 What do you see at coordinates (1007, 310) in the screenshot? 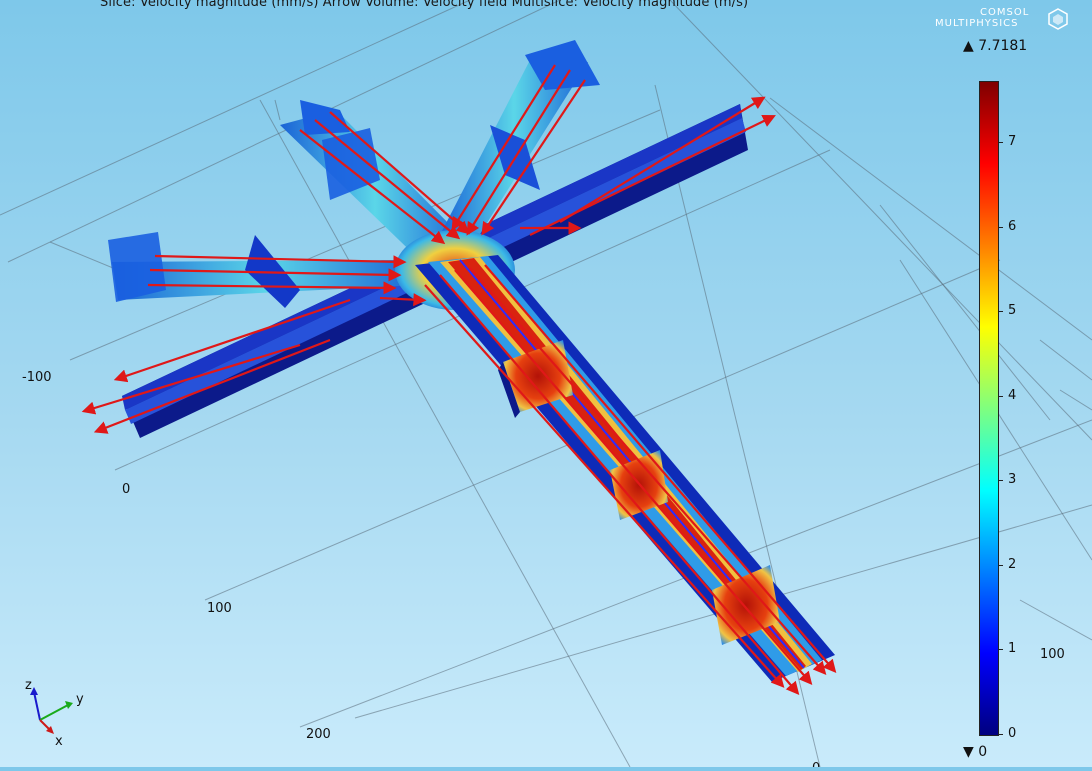
I see `colorbar-tick: 5` at bounding box center [1007, 310].